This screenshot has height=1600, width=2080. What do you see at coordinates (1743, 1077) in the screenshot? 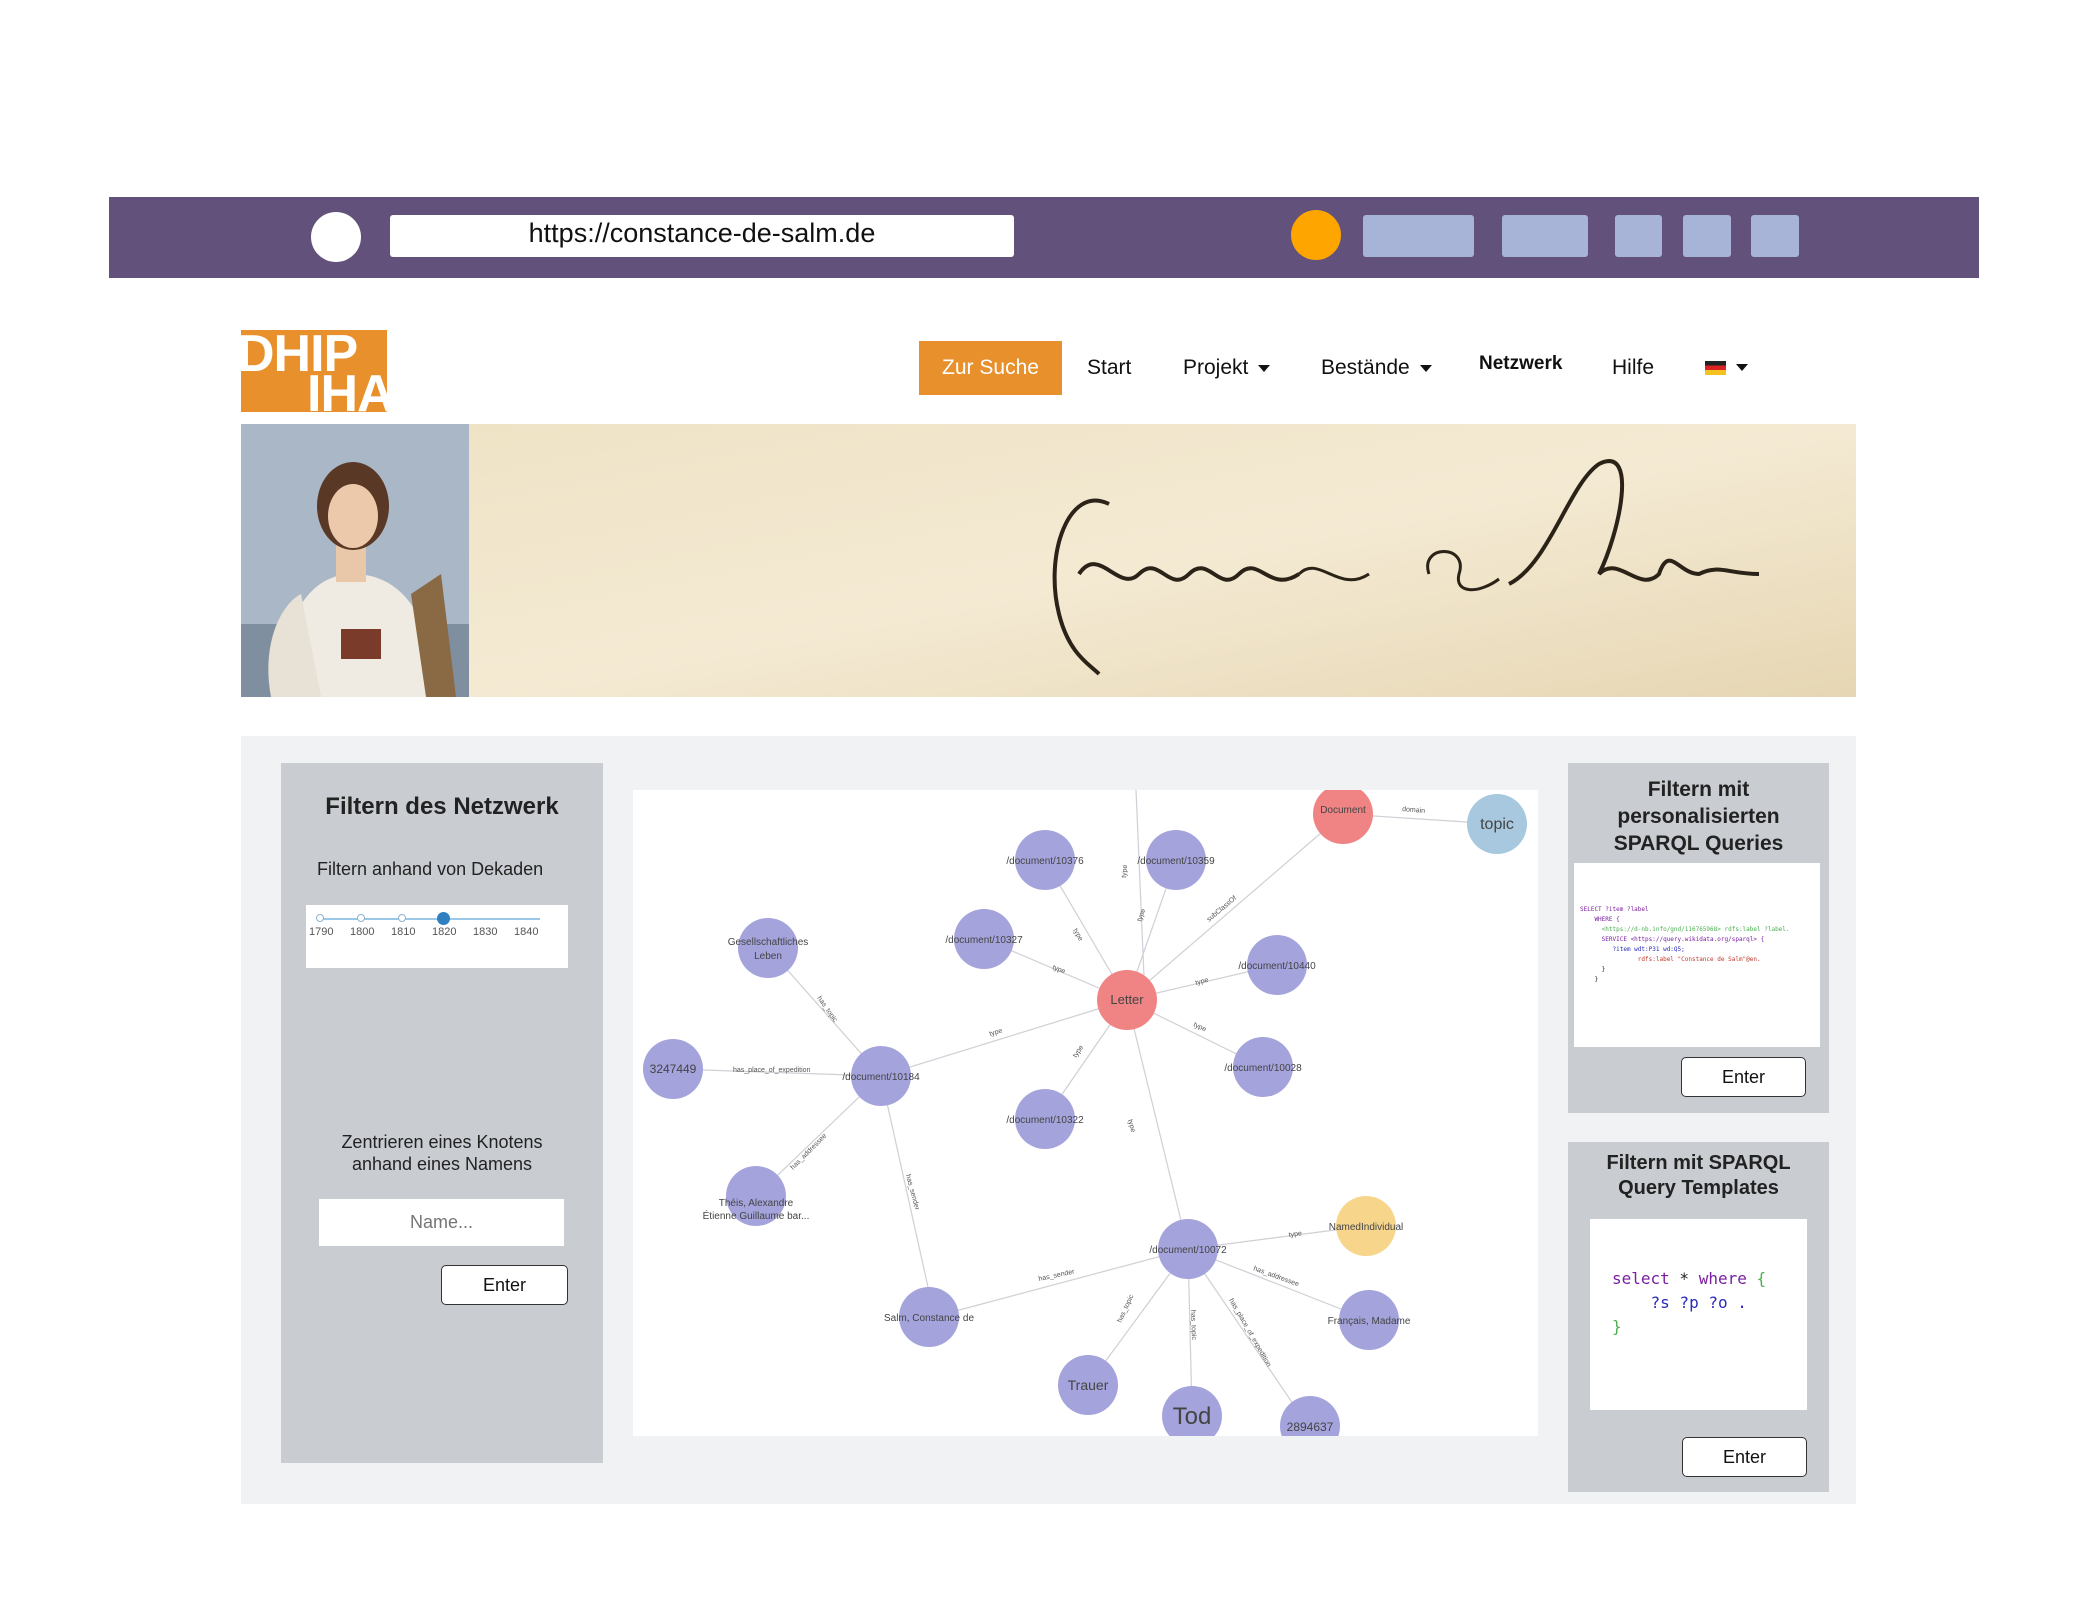
I see `sparql-custom-enter-button: Enter` at bounding box center [1743, 1077].